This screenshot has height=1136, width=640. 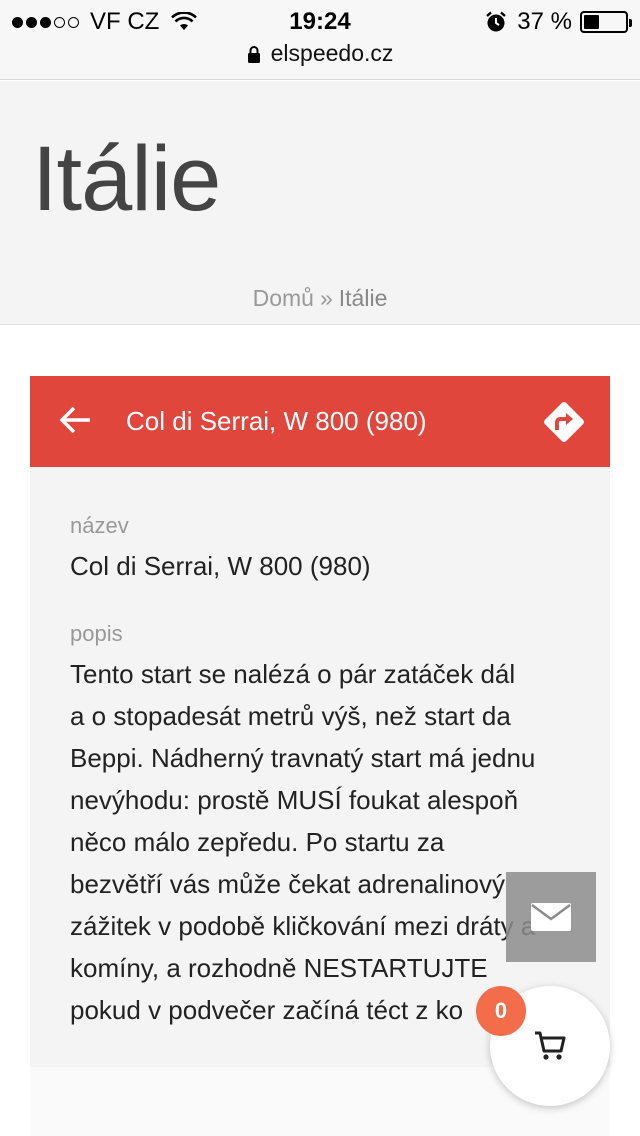 I want to click on description-line: Tento start se nalézá o pár zatáček dál, so click(x=293, y=674).